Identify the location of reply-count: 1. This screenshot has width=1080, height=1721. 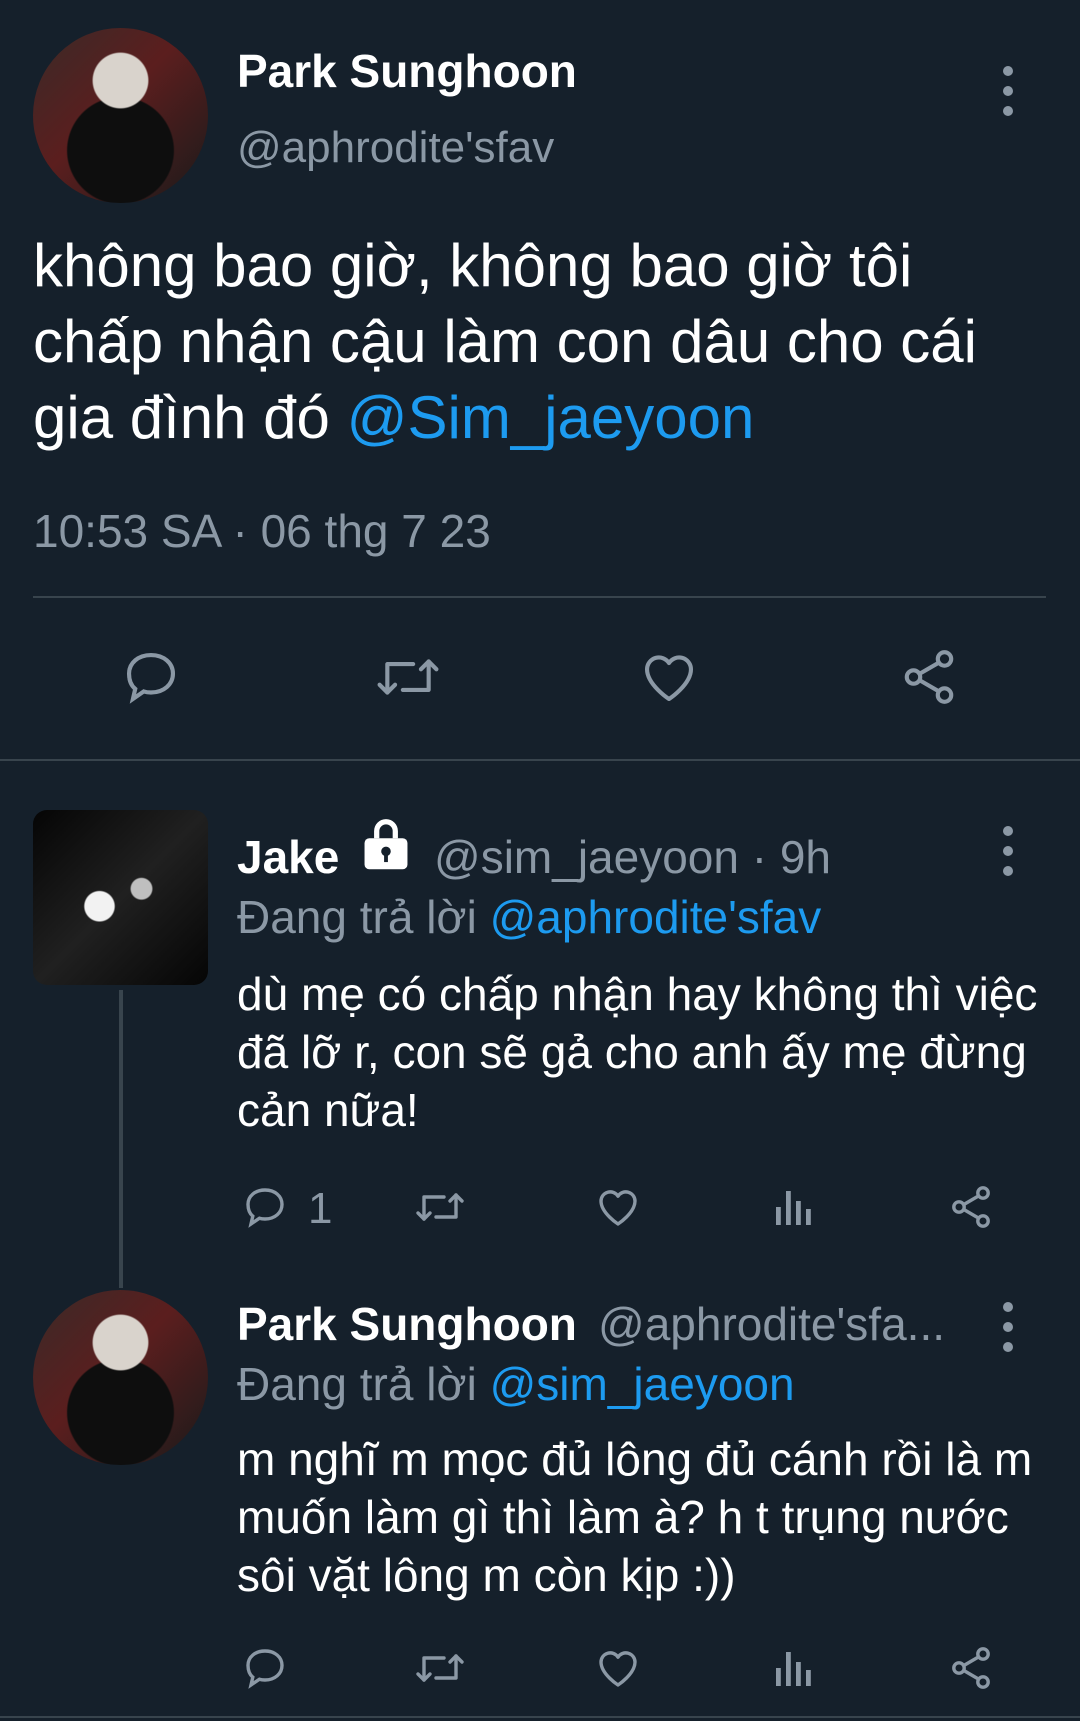
(320, 1208).